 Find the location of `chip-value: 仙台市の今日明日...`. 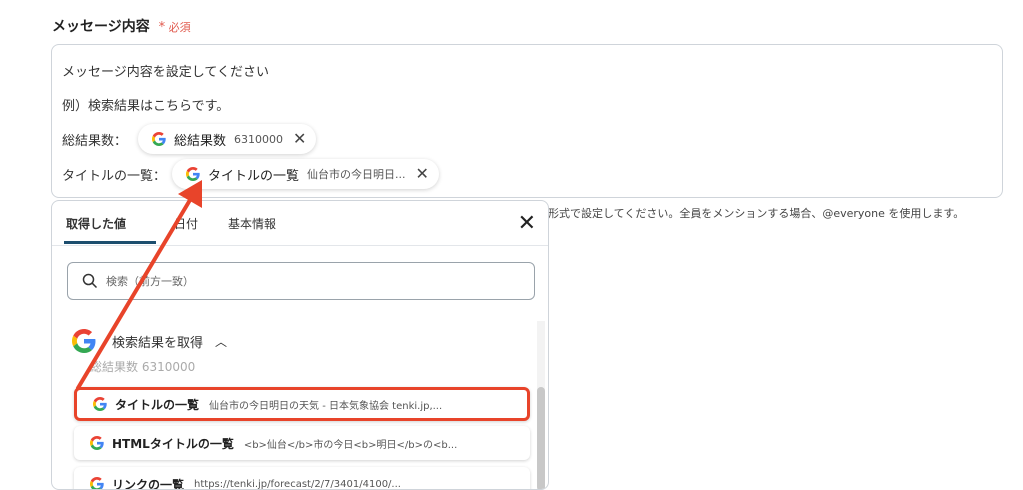

chip-value: 仙台市の今日明日... is located at coordinates (356, 174).